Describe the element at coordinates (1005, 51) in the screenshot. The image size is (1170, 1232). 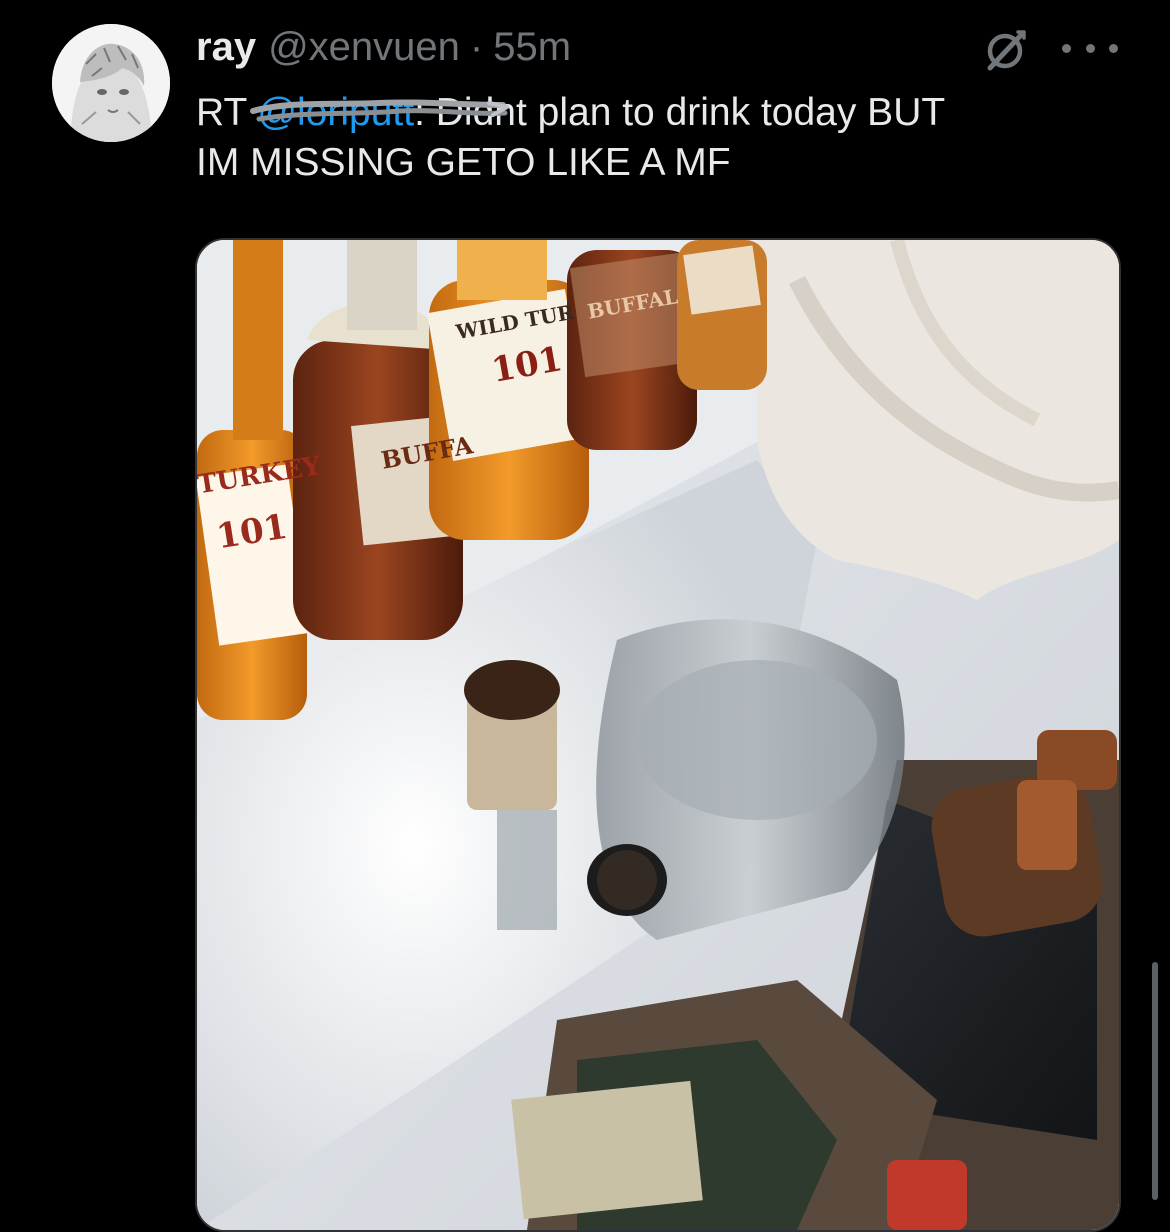
I see `grok-icon` at that location.